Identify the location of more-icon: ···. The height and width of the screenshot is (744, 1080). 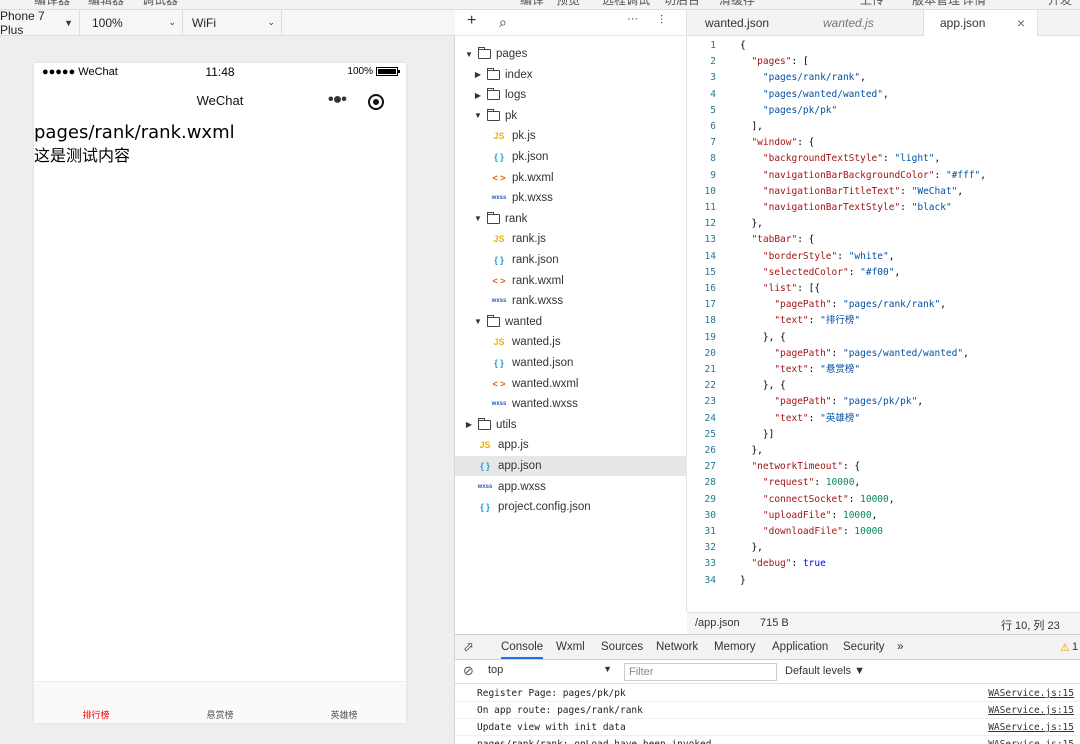
(632, 19).